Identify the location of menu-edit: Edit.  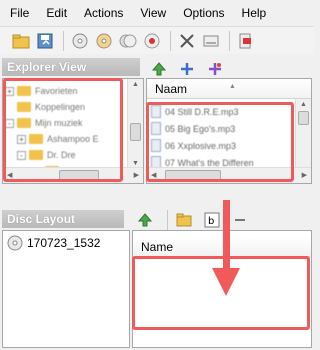
(56, 13).